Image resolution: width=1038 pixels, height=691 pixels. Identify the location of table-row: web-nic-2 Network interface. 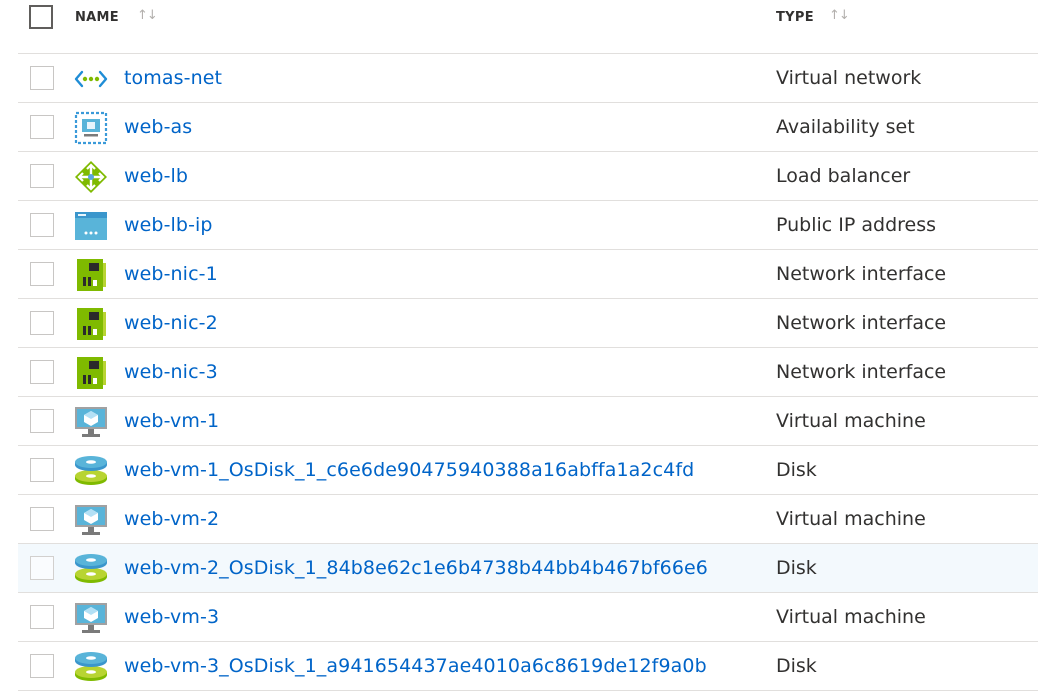
(528, 322).